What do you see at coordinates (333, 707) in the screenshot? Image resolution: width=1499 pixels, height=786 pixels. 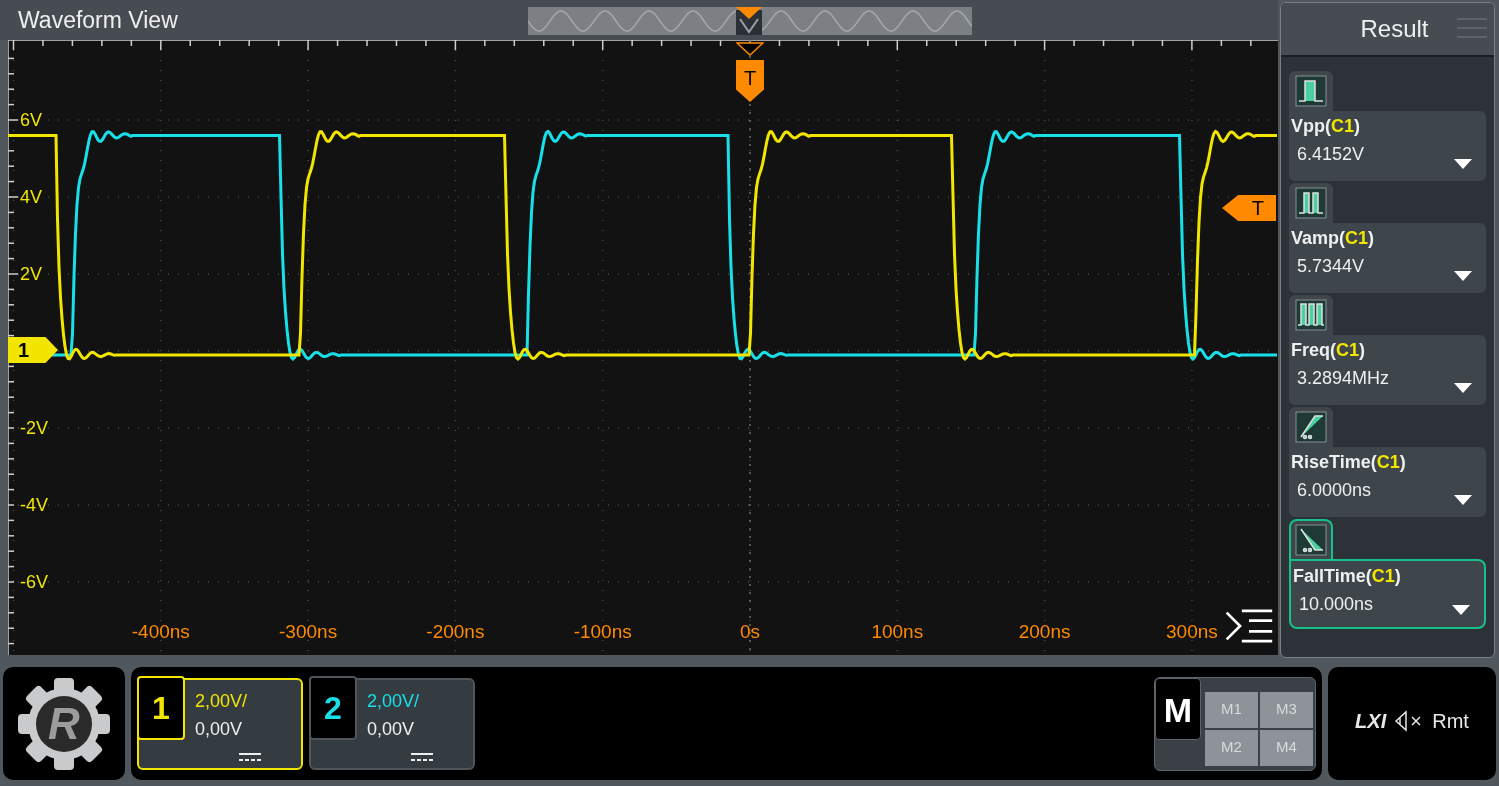 I see `channel-number: 2` at bounding box center [333, 707].